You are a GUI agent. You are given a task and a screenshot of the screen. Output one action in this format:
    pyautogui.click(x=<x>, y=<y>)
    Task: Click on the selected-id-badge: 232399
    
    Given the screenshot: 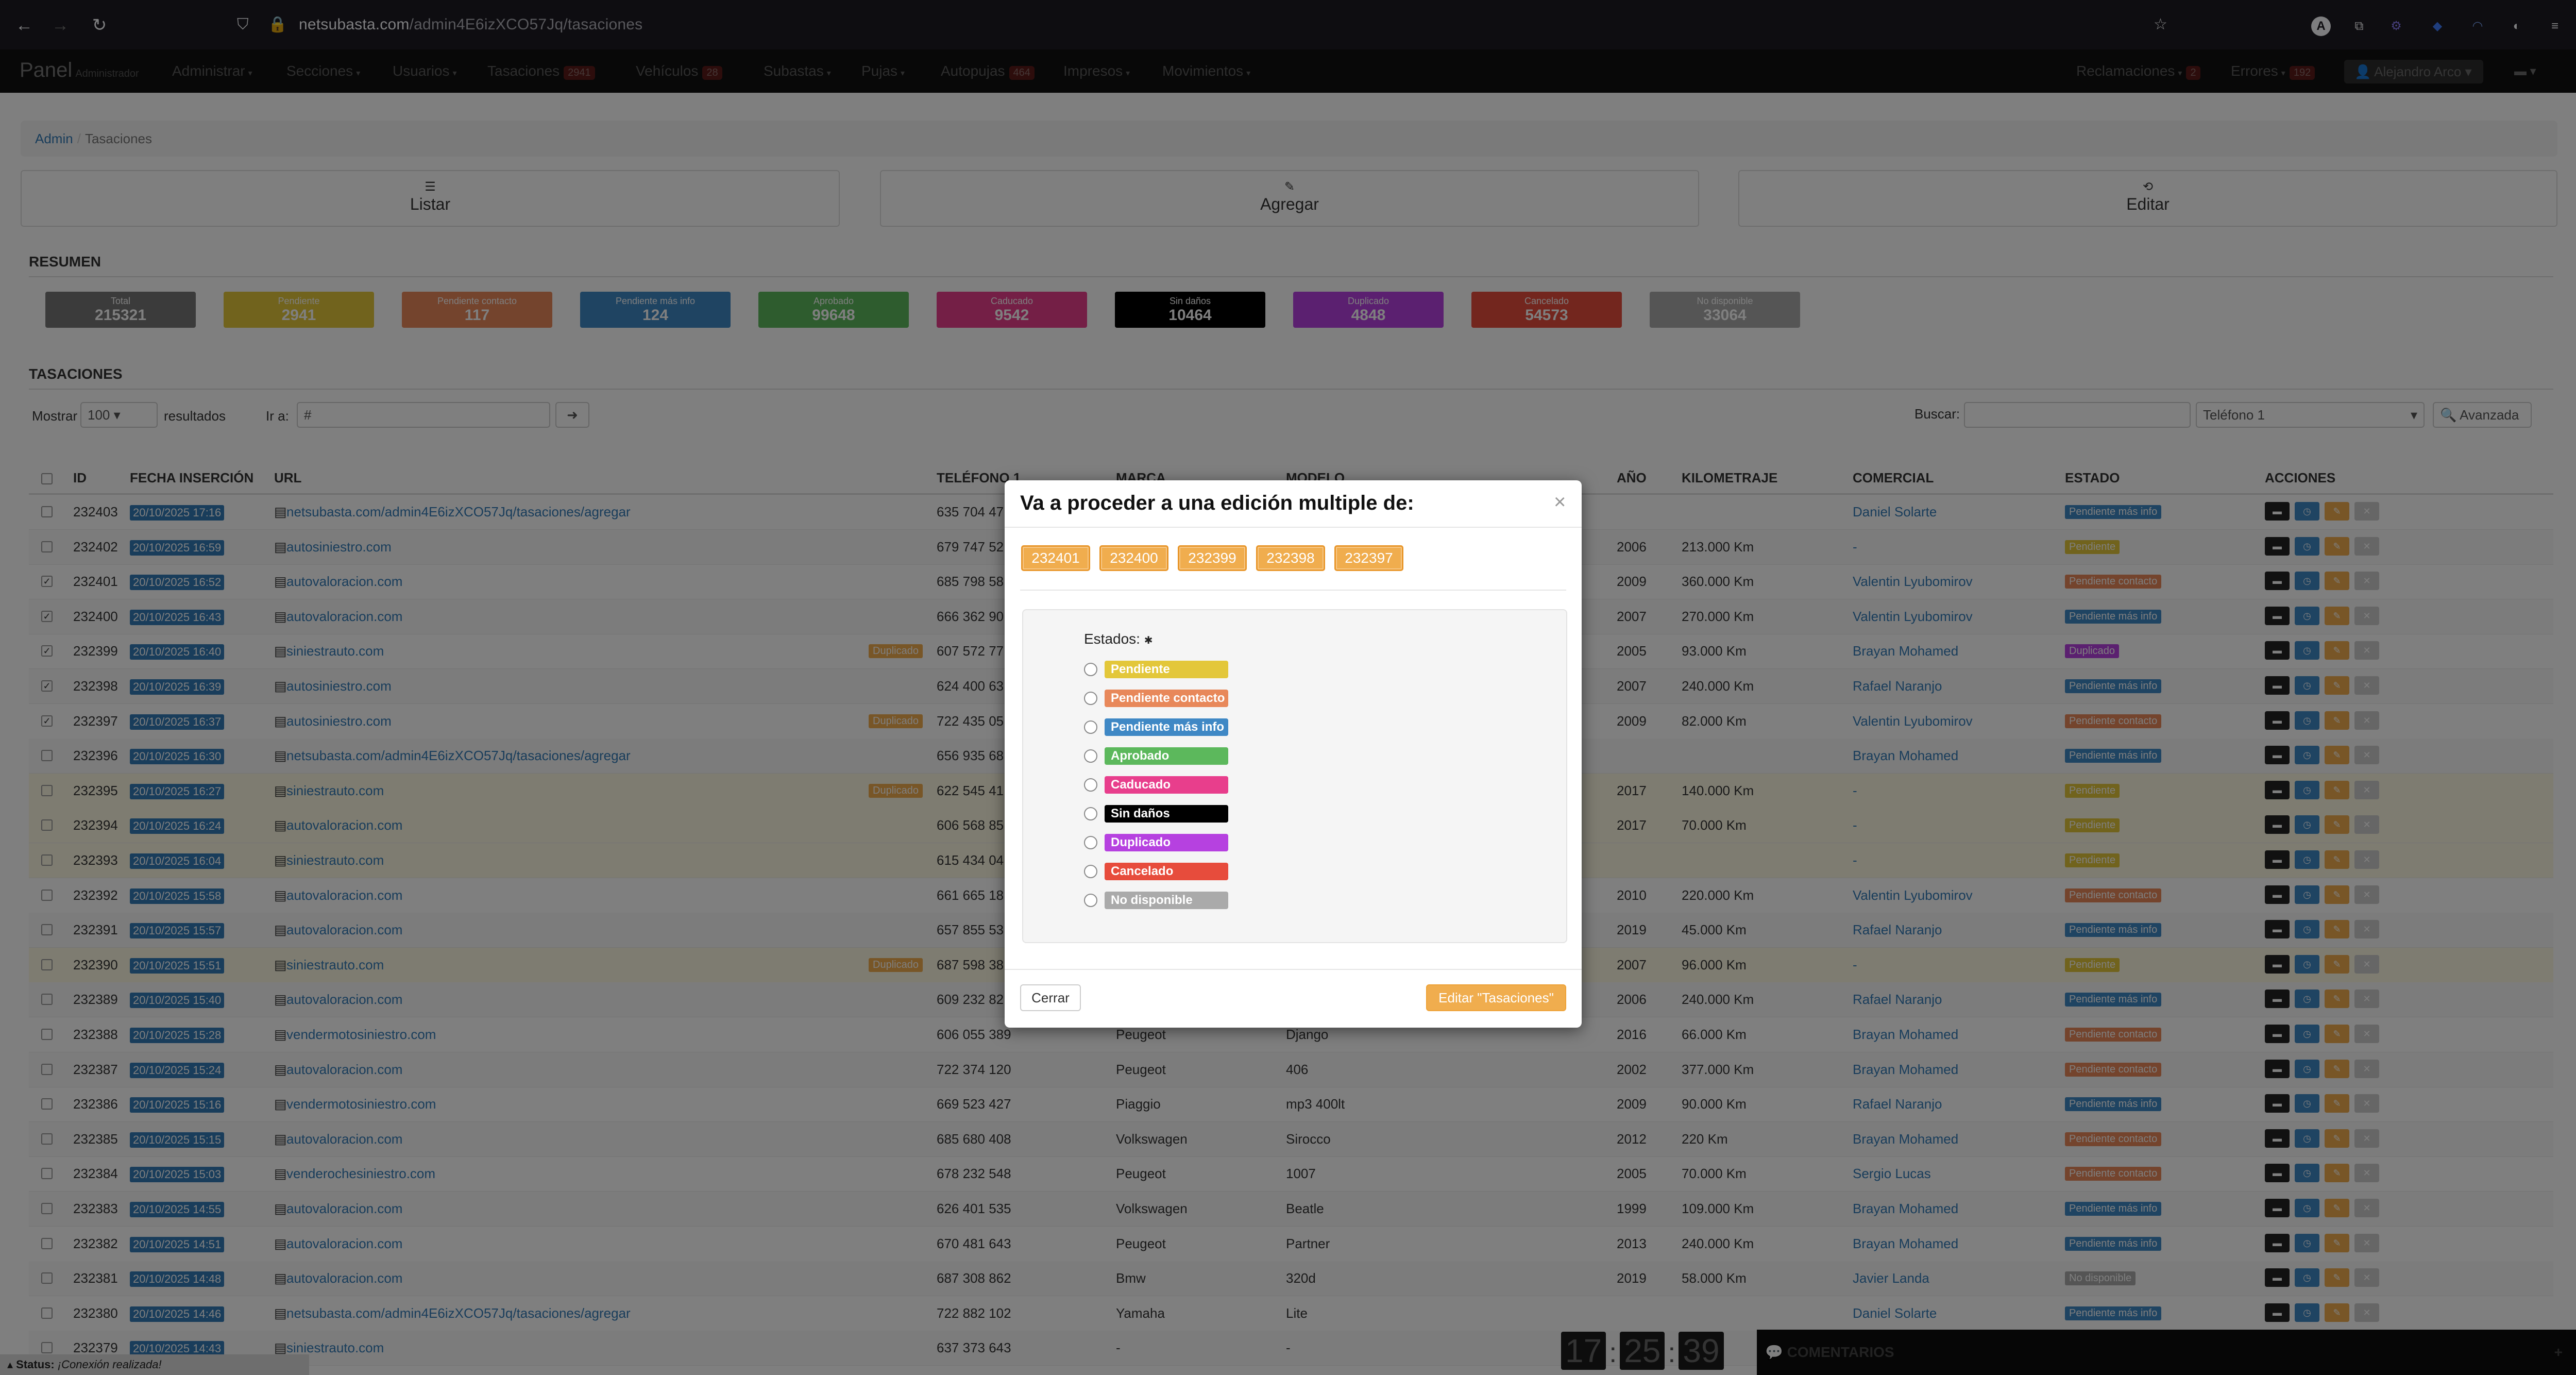 What is the action you would take?
    pyautogui.click(x=1212, y=558)
    